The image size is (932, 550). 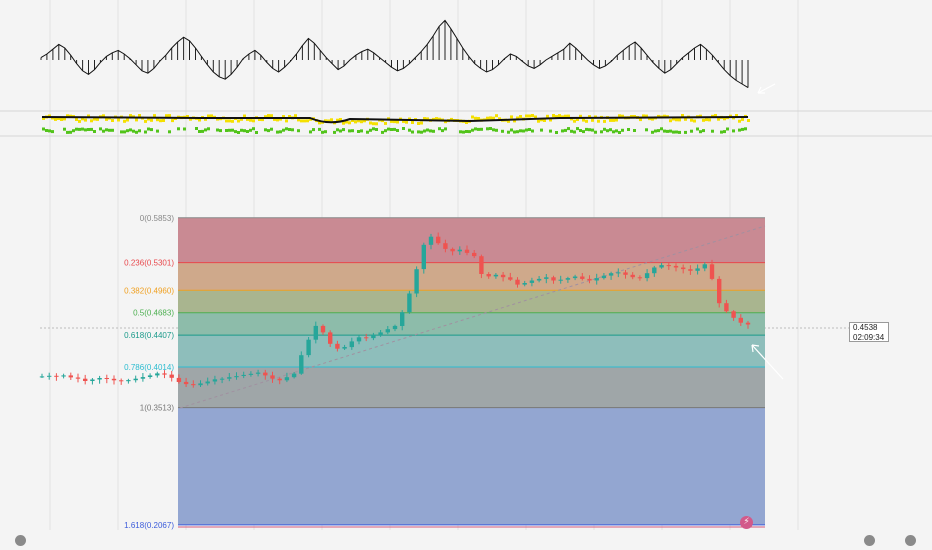 I want to click on fib-zone-0.786, so click(x=471, y=351).